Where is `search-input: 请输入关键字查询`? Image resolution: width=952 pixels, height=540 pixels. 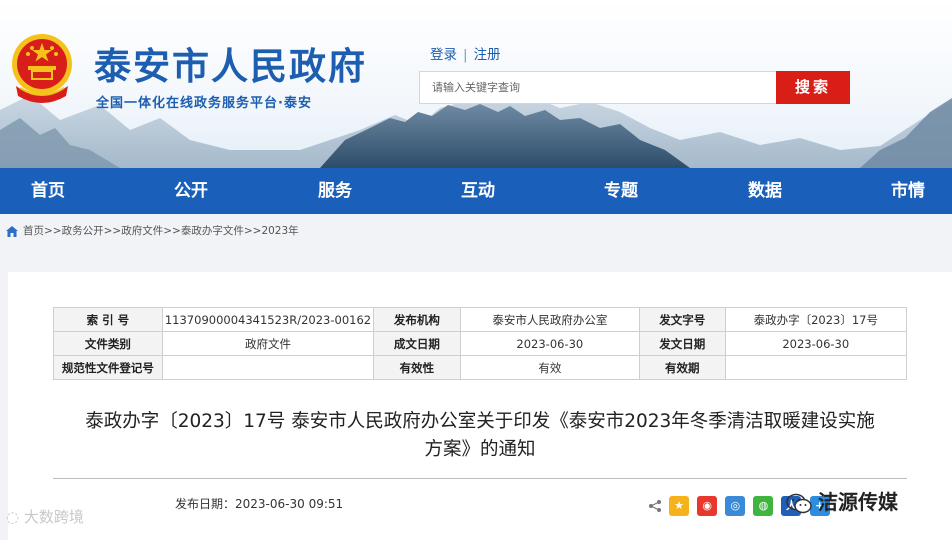 search-input: 请输入关键字查询 is located at coordinates (598, 87).